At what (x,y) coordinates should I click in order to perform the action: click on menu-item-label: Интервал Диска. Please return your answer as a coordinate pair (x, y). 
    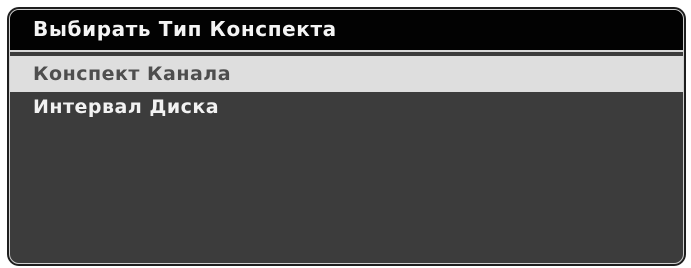
    Looking at the image, I should click on (126, 107).